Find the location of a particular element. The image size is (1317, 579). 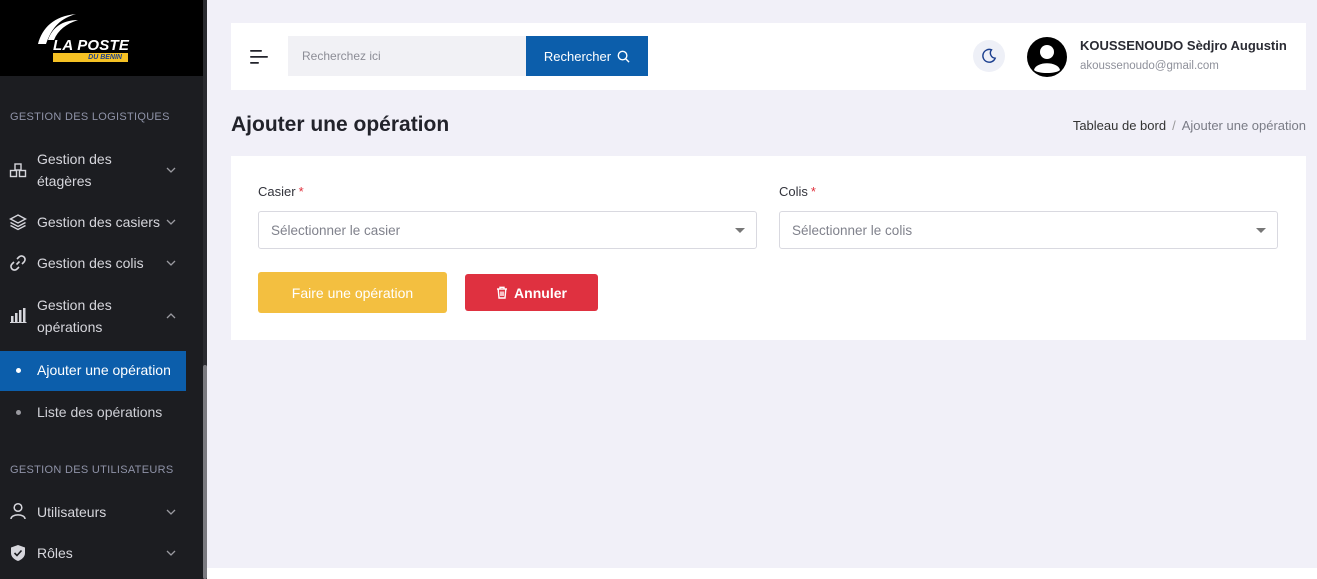

sidebar-scrollbar-thumb is located at coordinates (205, 472).